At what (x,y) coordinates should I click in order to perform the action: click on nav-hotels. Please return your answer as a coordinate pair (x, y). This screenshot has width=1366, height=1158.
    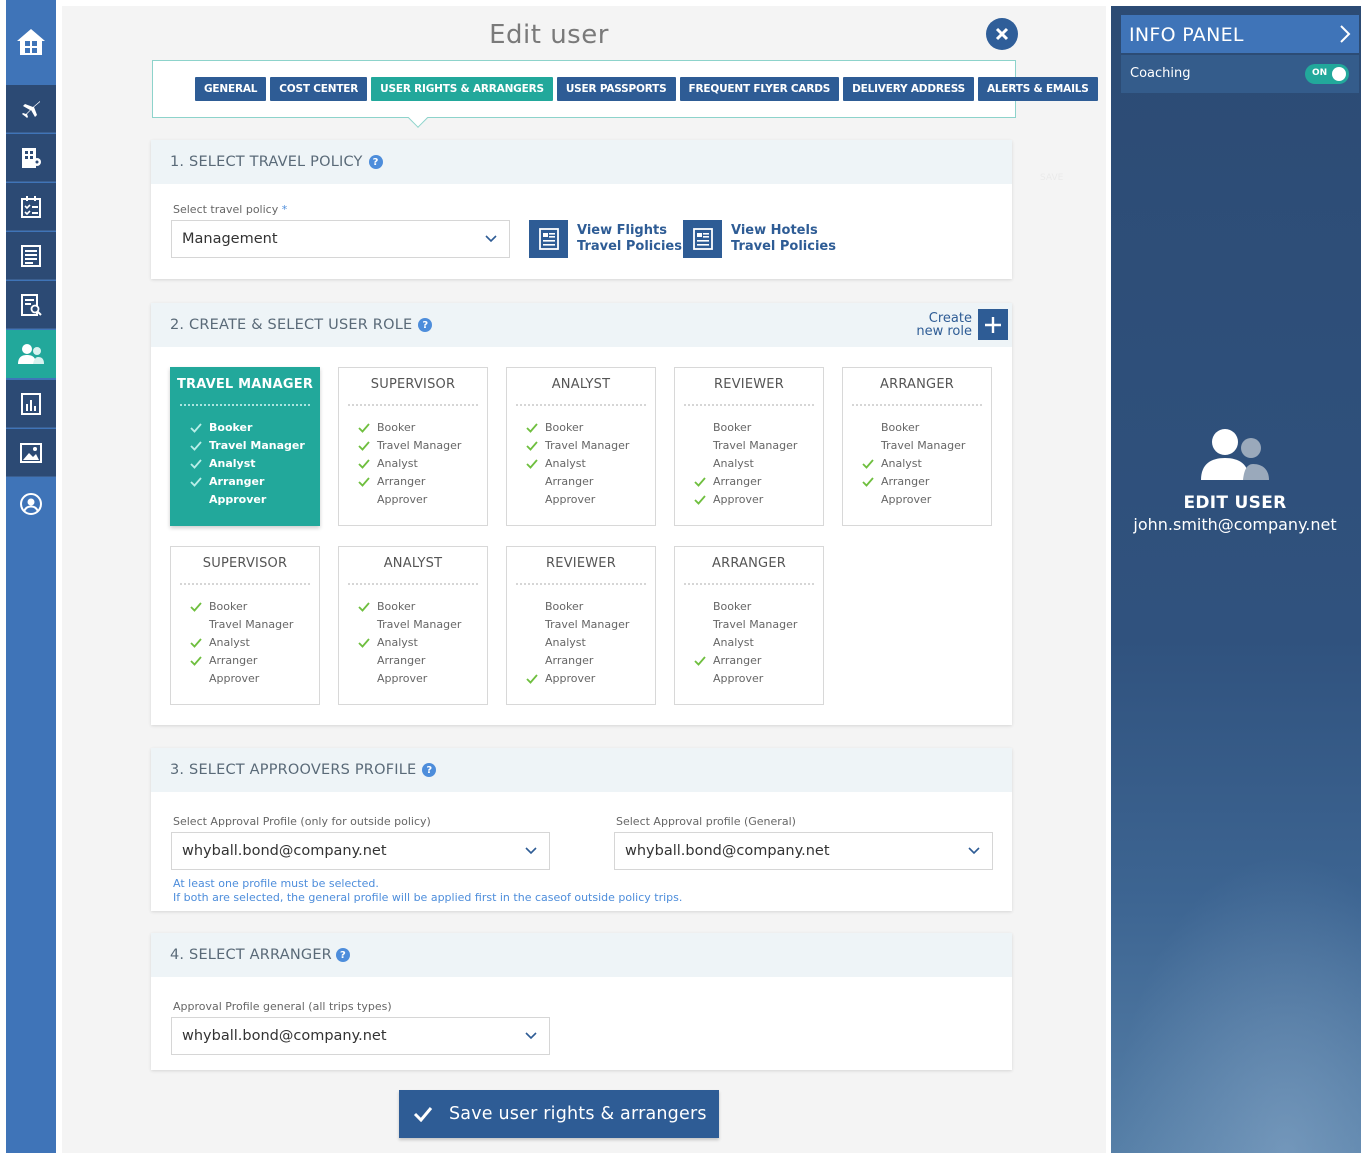
    Looking at the image, I should click on (31, 158).